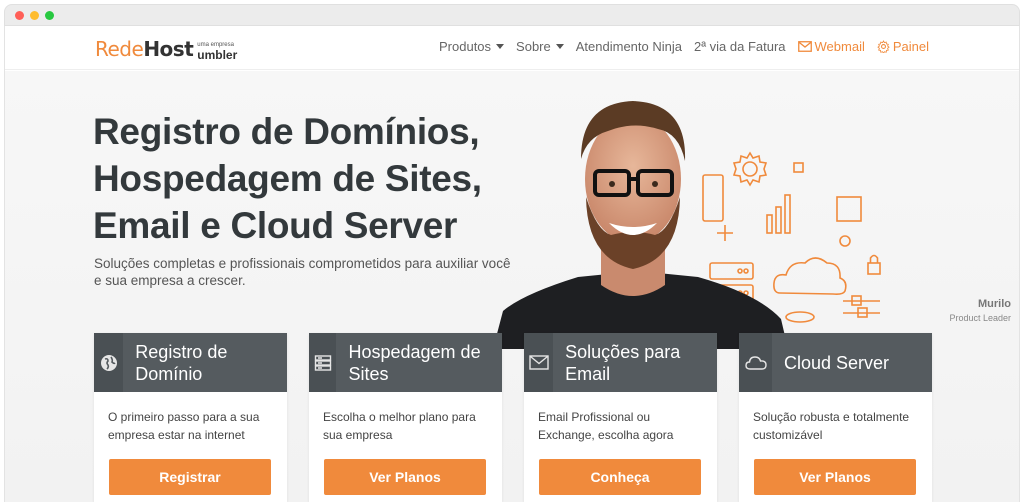 The width and height of the screenshot is (1024, 502). What do you see at coordinates (910, 46) in the screenshot?
I see `nav-painel-label: Painel` at bounding box center [910, 46].